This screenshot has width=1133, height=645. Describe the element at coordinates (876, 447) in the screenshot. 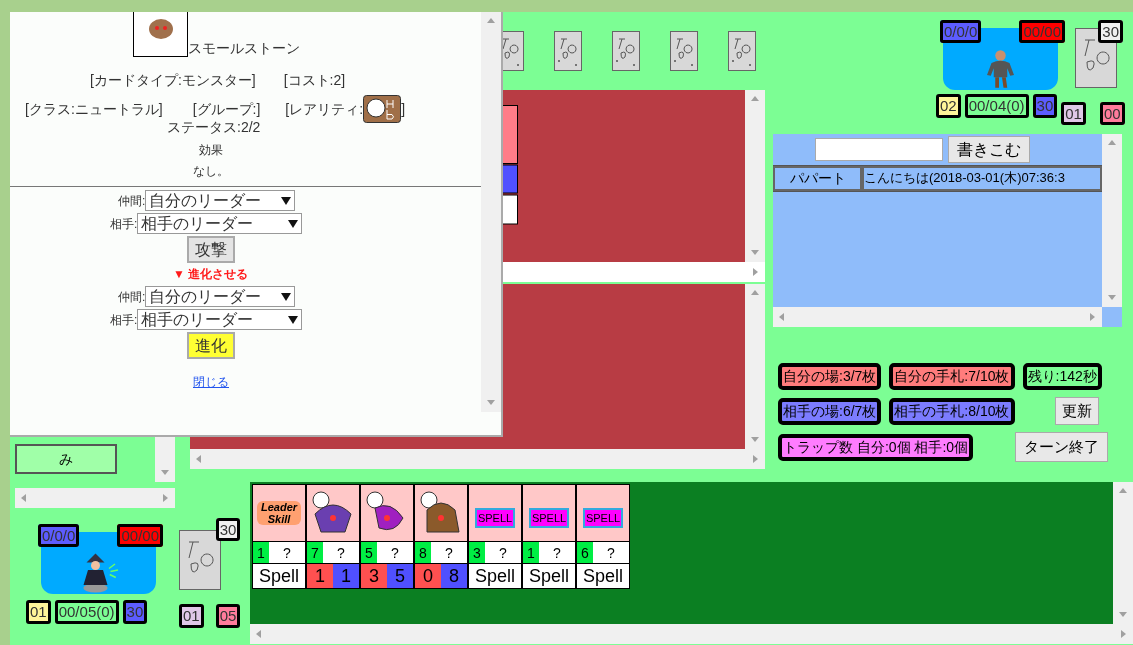

I see `status-badge: トラップ数 自分:0個 相手:0個` at that location.